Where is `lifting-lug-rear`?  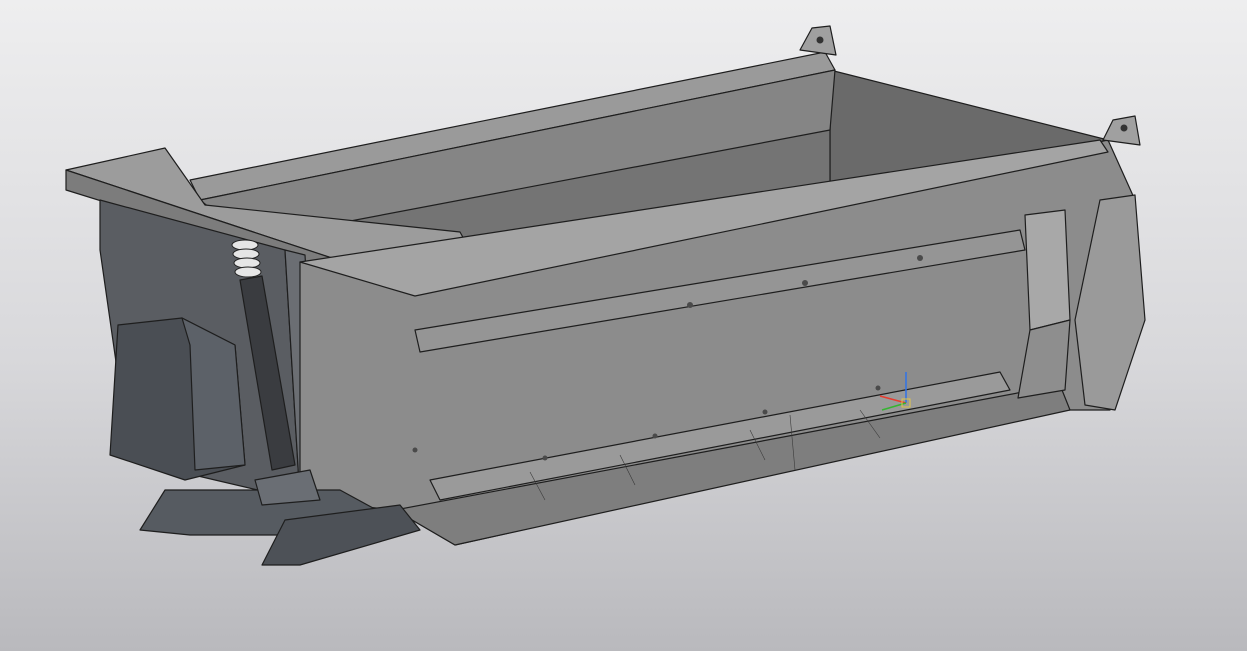 lifting-lug-rear is located at coordinates (1121, 130).